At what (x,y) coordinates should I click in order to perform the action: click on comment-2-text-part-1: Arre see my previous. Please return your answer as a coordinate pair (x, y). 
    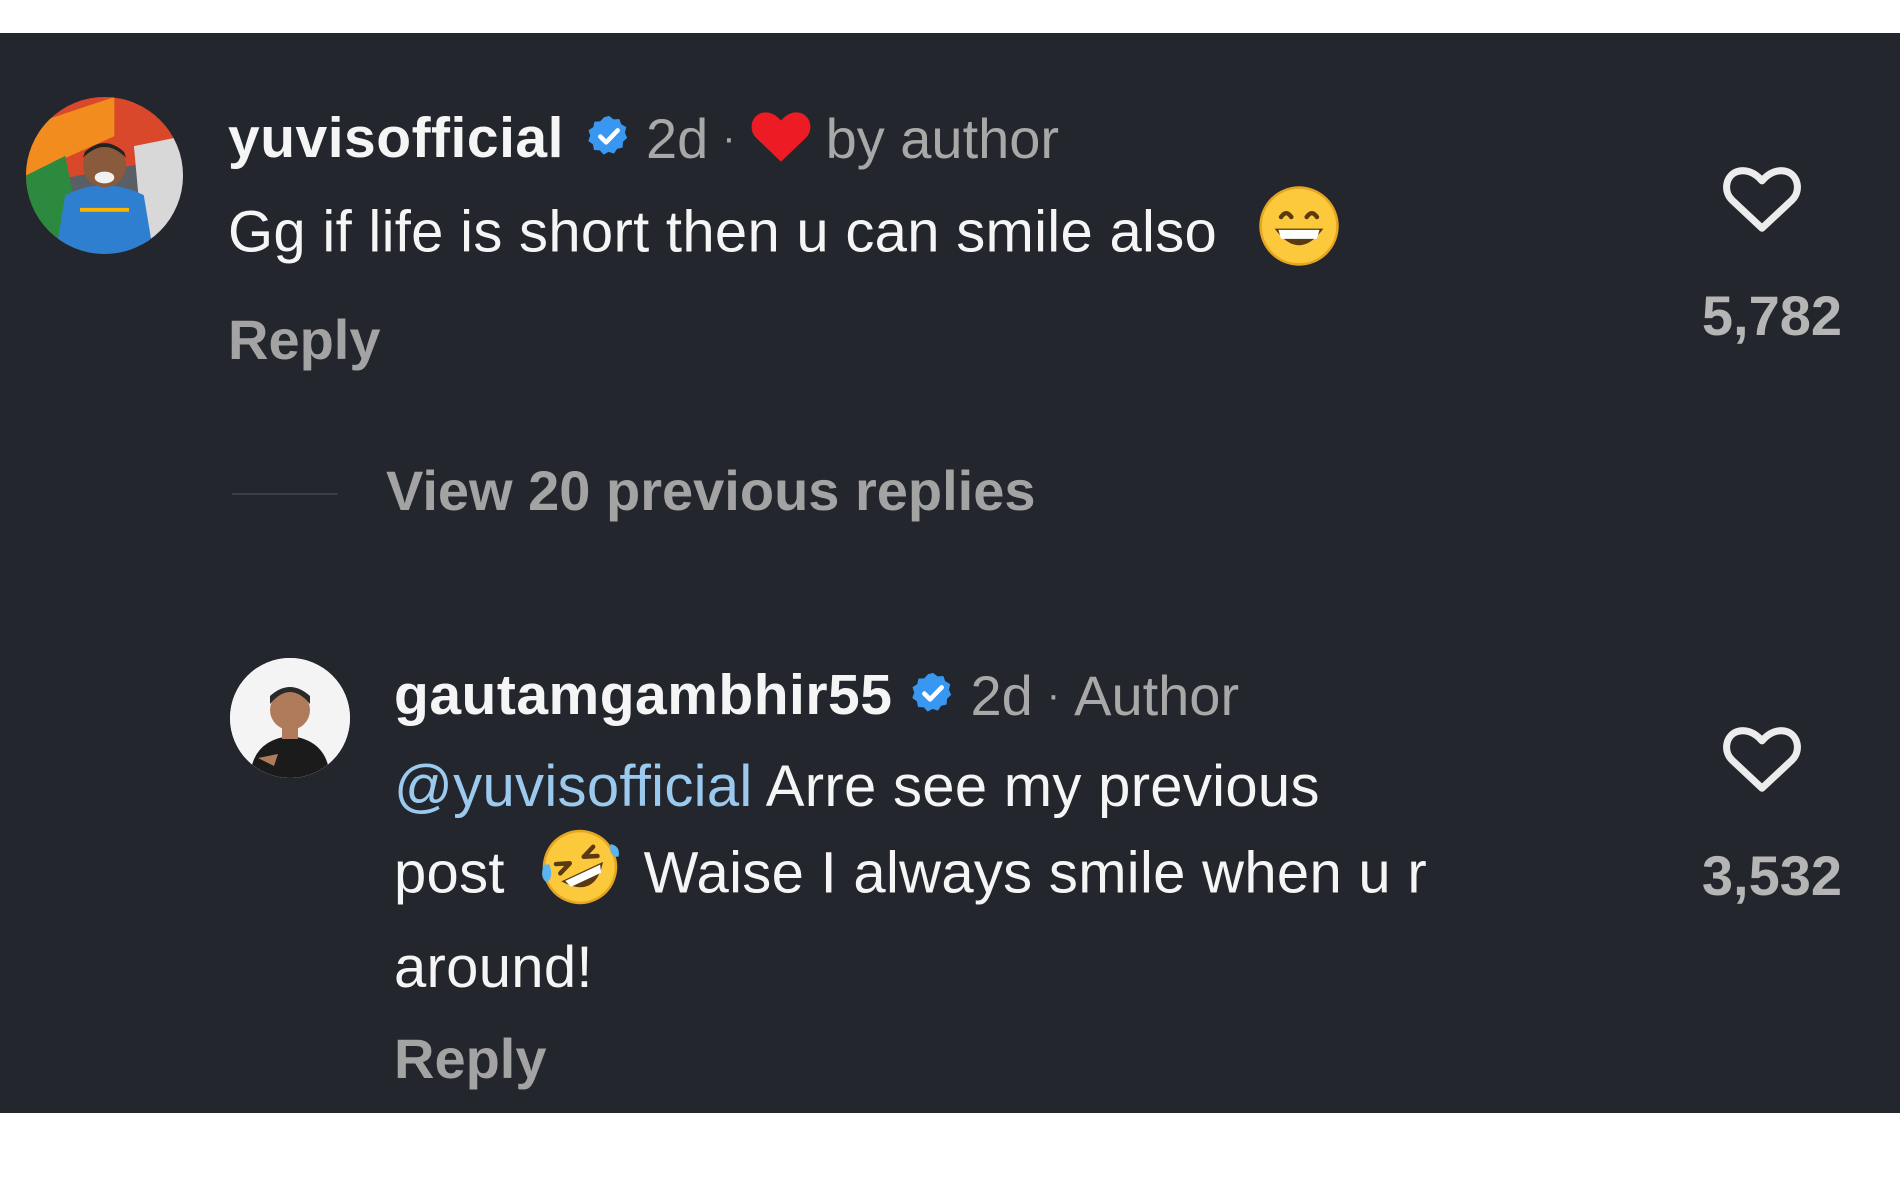
    Looking at the image, I should click on (1036, 786).